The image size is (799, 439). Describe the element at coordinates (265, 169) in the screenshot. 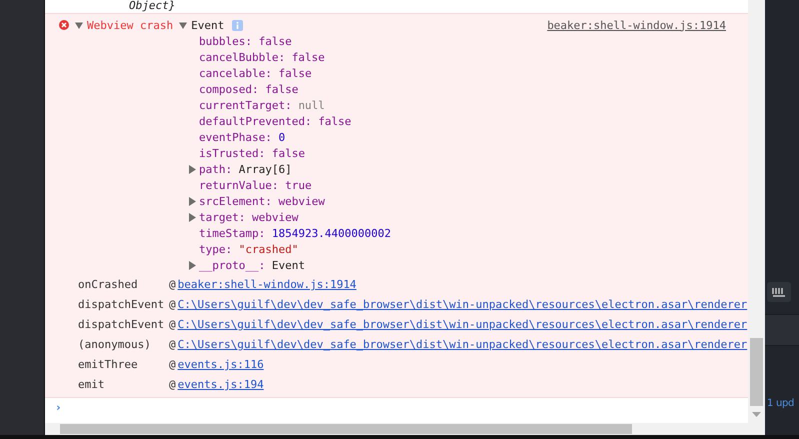

I see `property-value: Array[6]` at that location.